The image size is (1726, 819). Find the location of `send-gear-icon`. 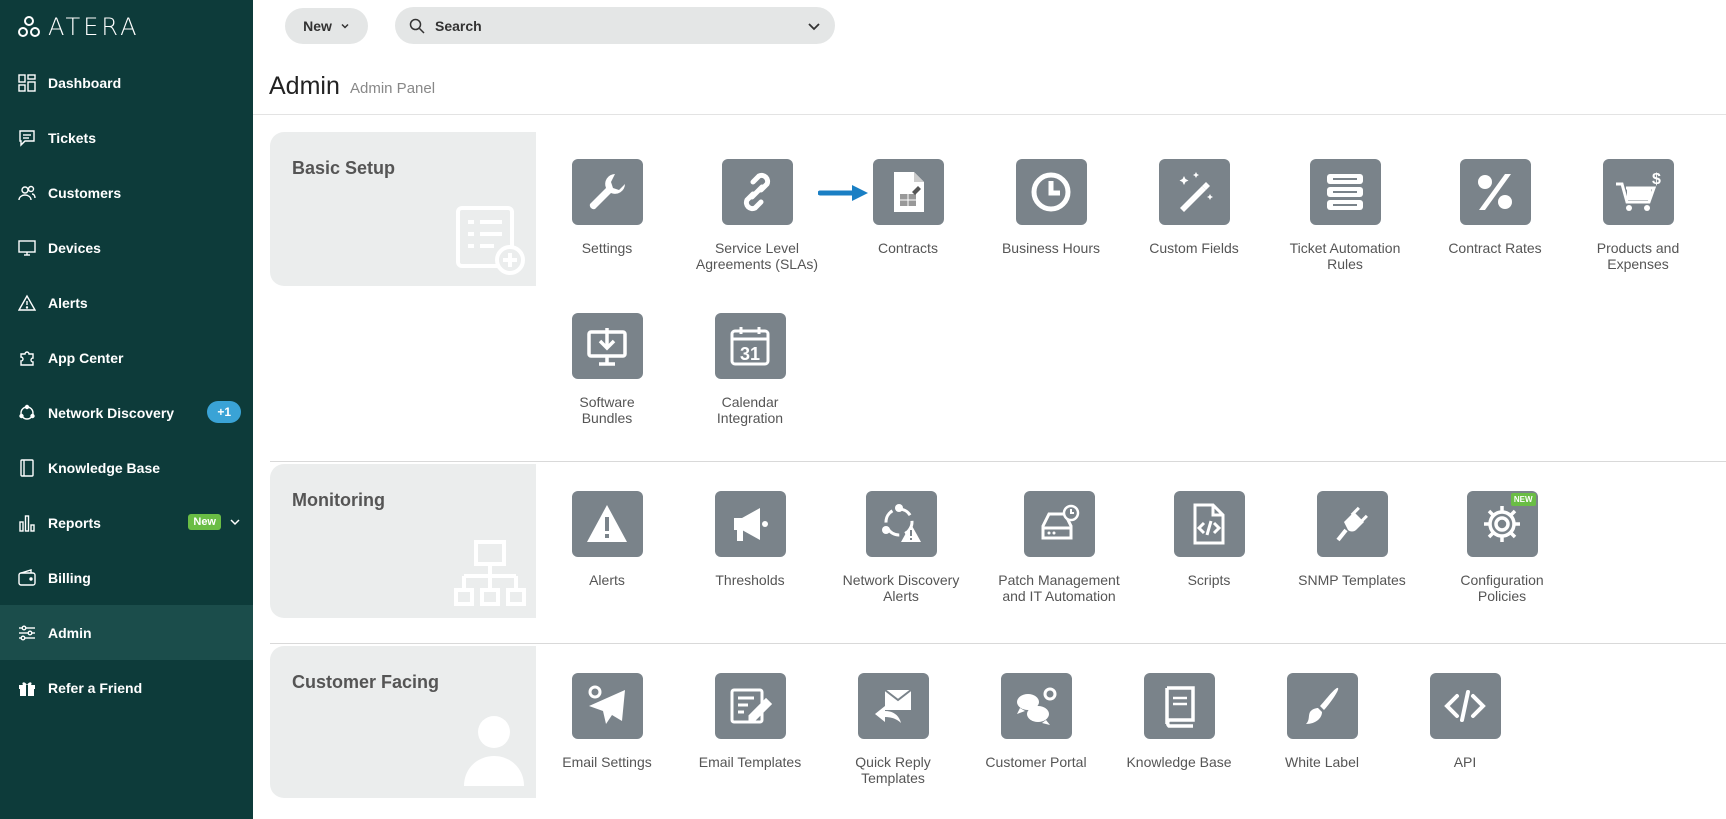

send-gear-icon is located at coordinates (607, 706).